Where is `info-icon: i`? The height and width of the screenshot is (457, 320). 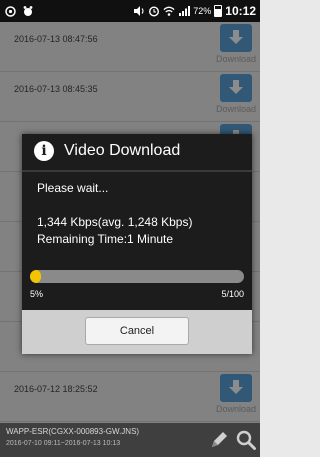
info-icon: i is located at coordinates (44, 151).